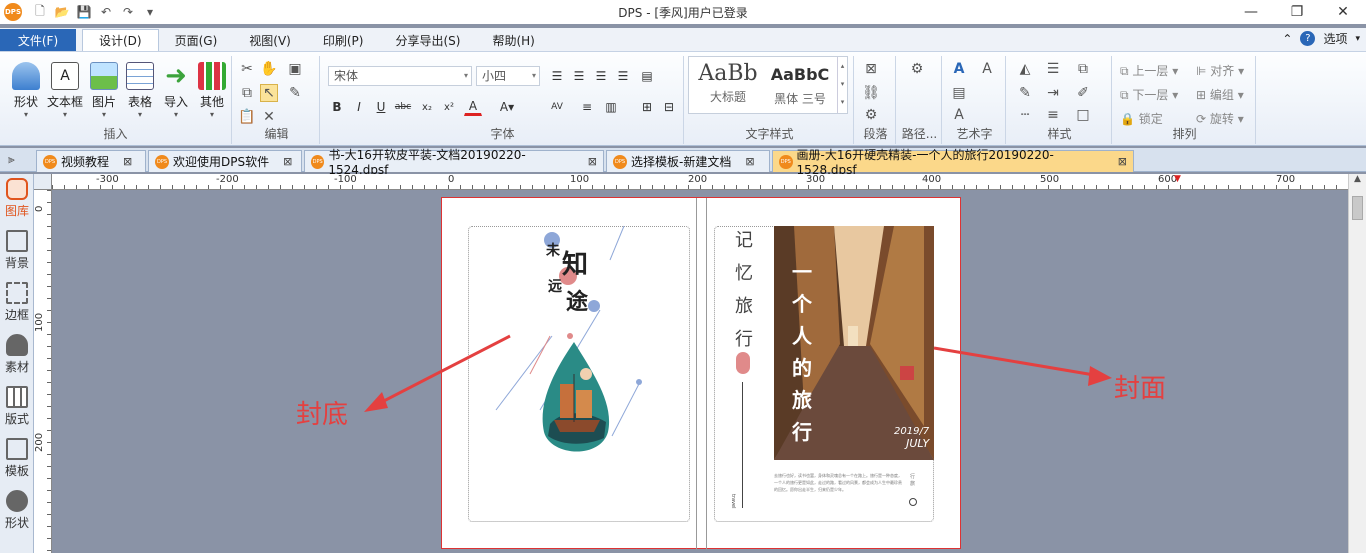 This screenshot has width=1366, height=553. What do you see at coordinates (802, 352) in the screenshot?
I see `cover-title-vertical: 一个人的旅行` at bounding box center [802, 352].